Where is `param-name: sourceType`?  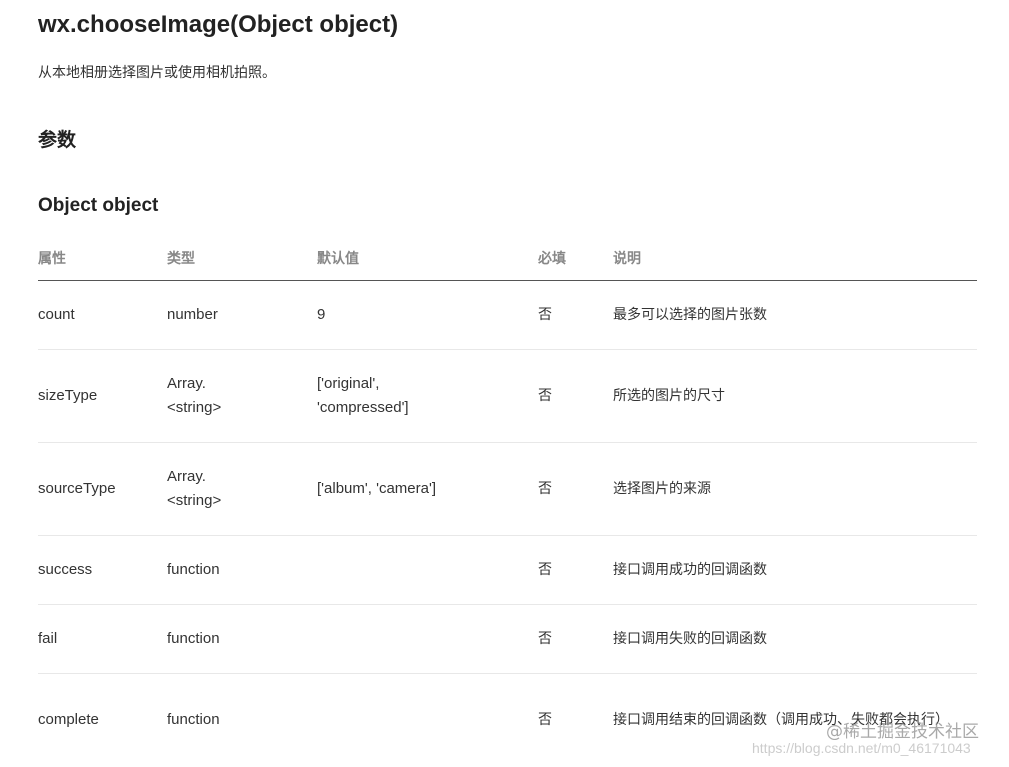 param-name: sourceType is located at coordinates (102, 489).